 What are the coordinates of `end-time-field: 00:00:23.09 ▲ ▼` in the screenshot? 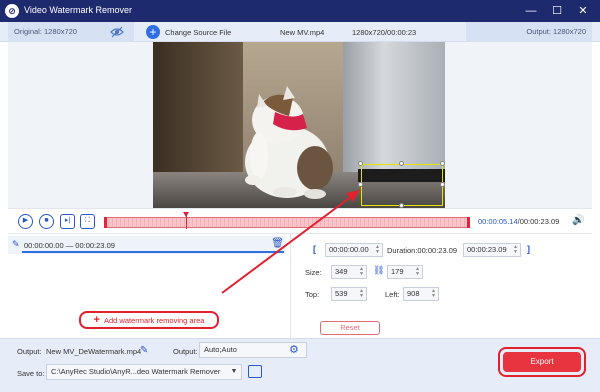 It's located at (492, 250).